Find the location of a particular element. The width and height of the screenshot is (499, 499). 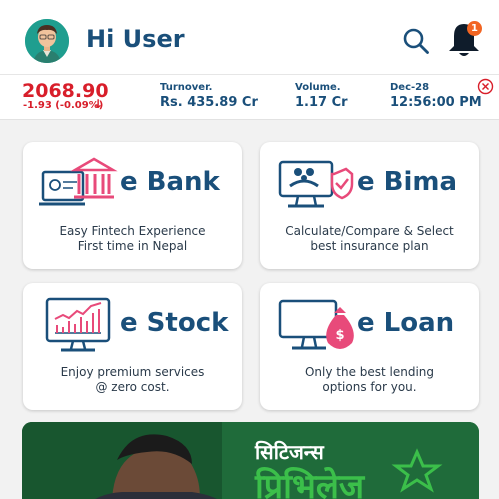

greeting-text: Hi User is located at coordinates (135, 39).